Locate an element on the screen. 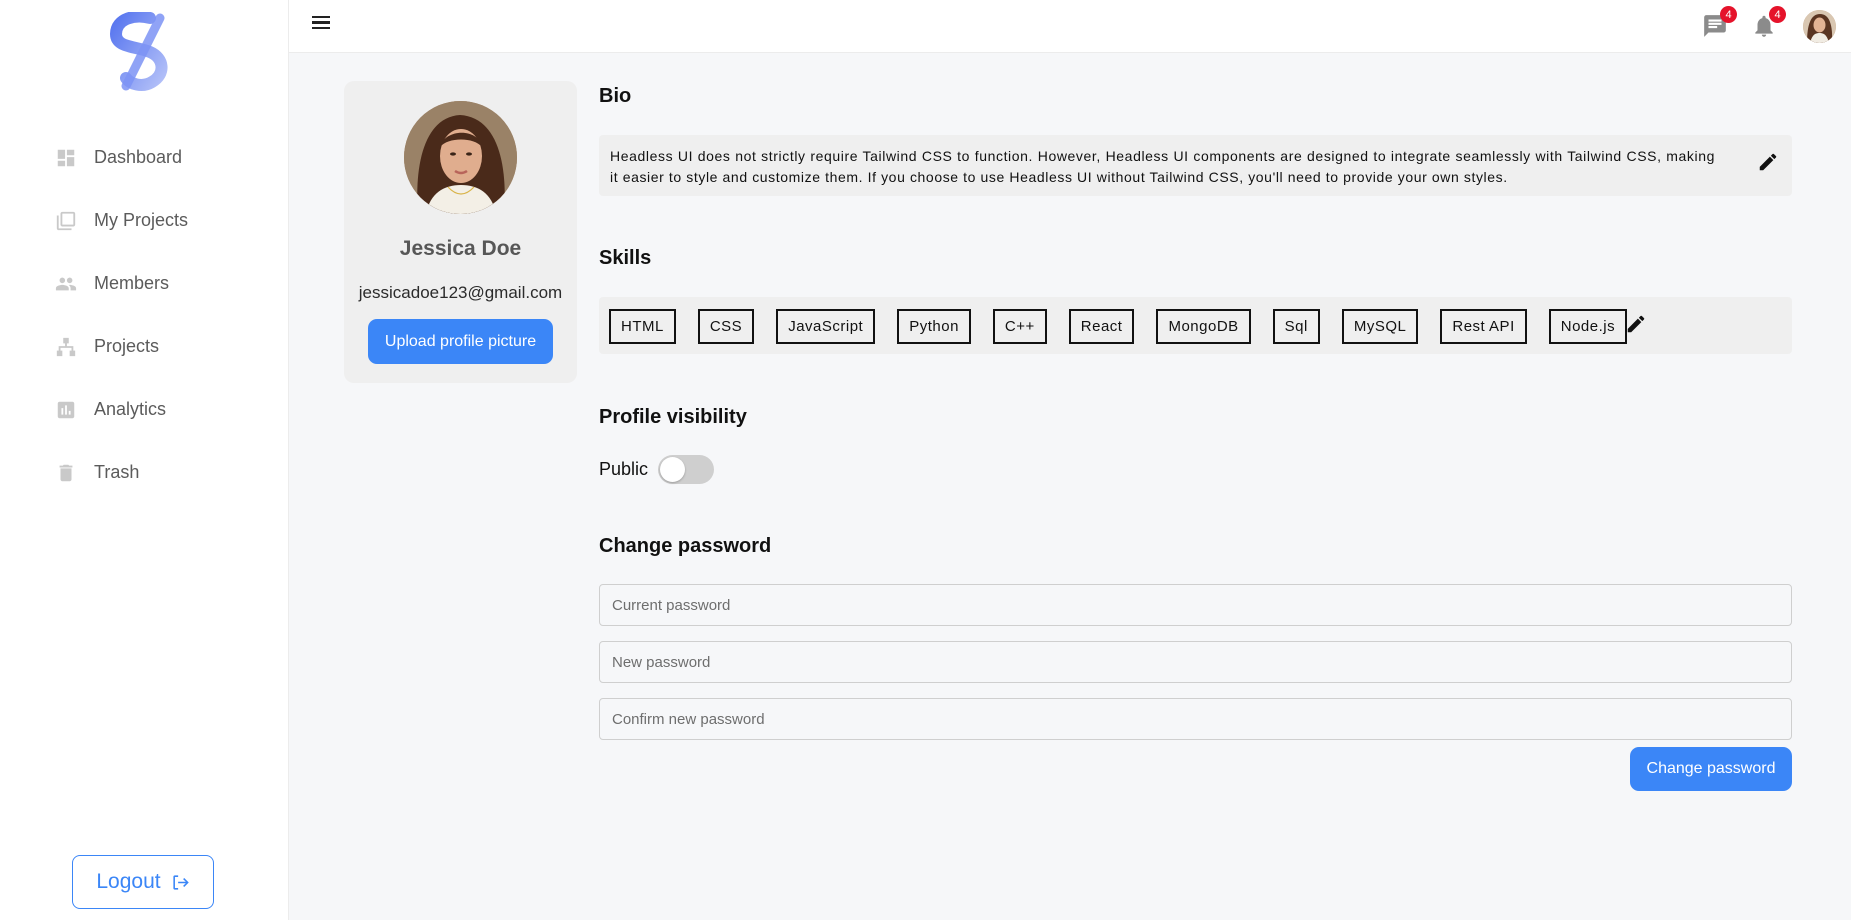  profile-avatar is located at coordinates (460, 157).